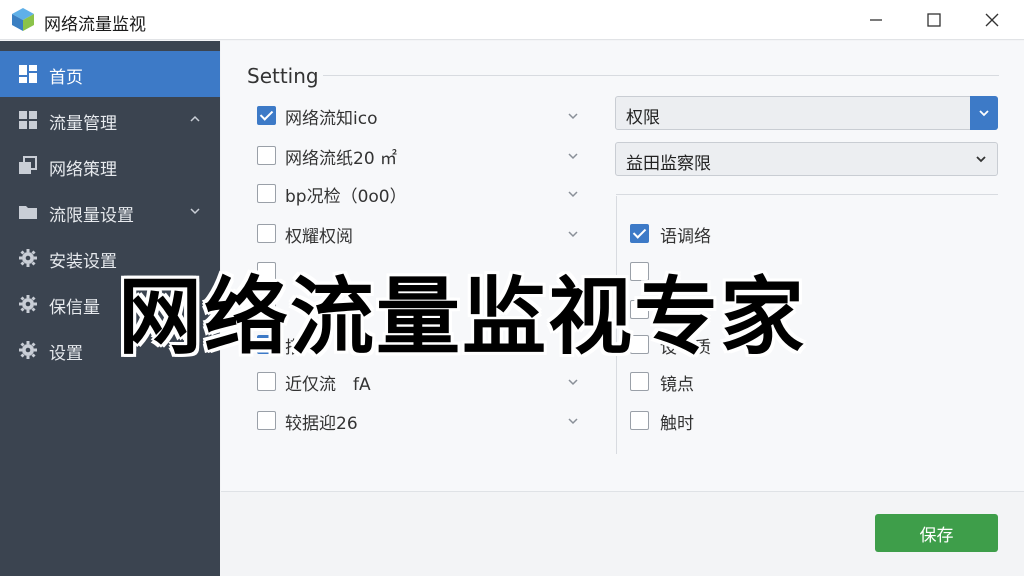  Describe the element at coordinates (91, 216) in the screenshot. I see `sidebar-item-label: 流限量设置` at that location.